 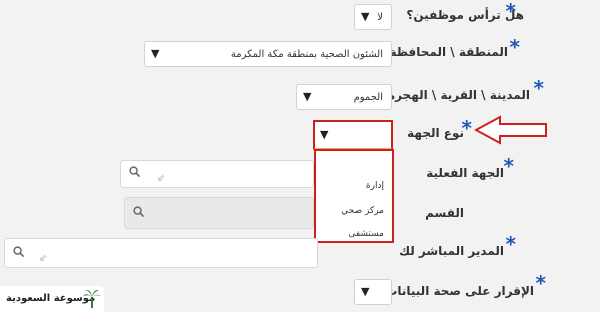 I want to click on city-select: الجموم ▼, so click(x=344, y=97).